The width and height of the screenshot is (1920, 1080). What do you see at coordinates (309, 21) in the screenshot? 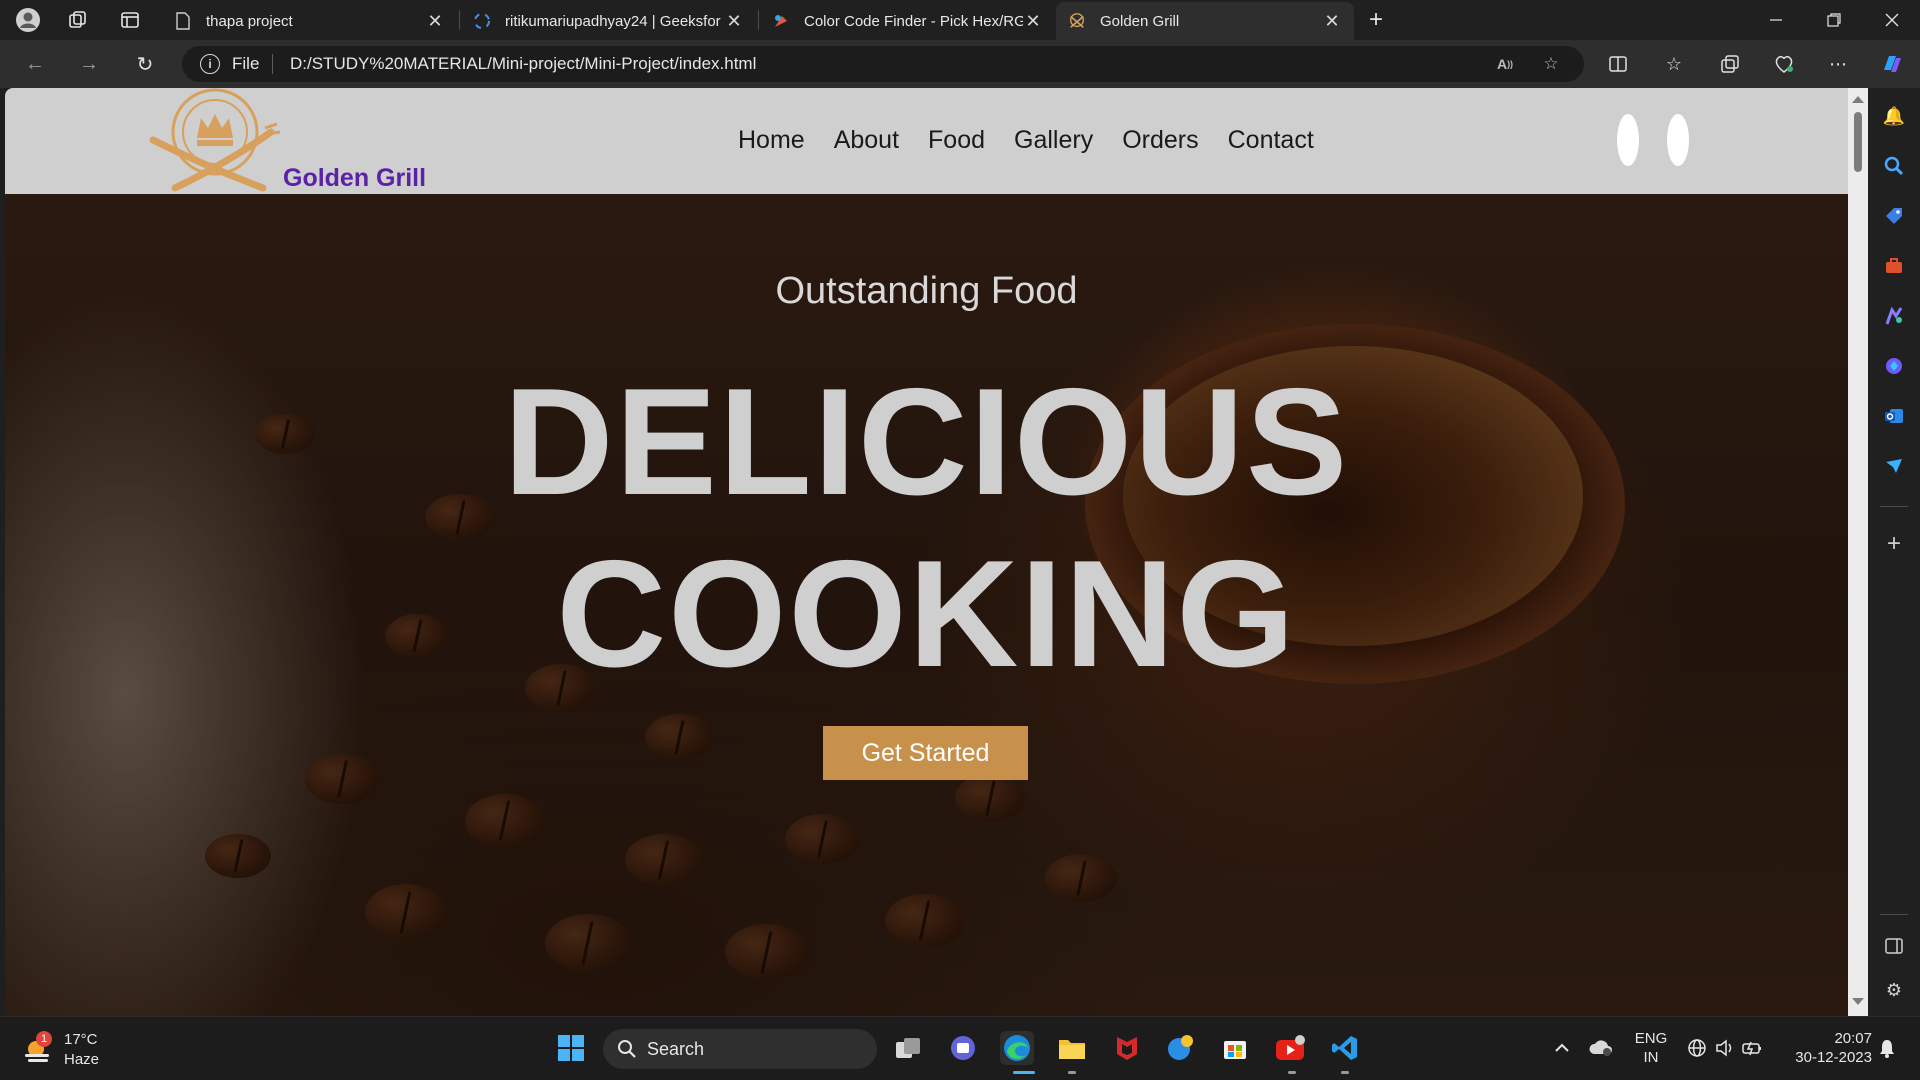
I see `tab-thapa-project: thapa project ✕` at bounding box center [309, 21].